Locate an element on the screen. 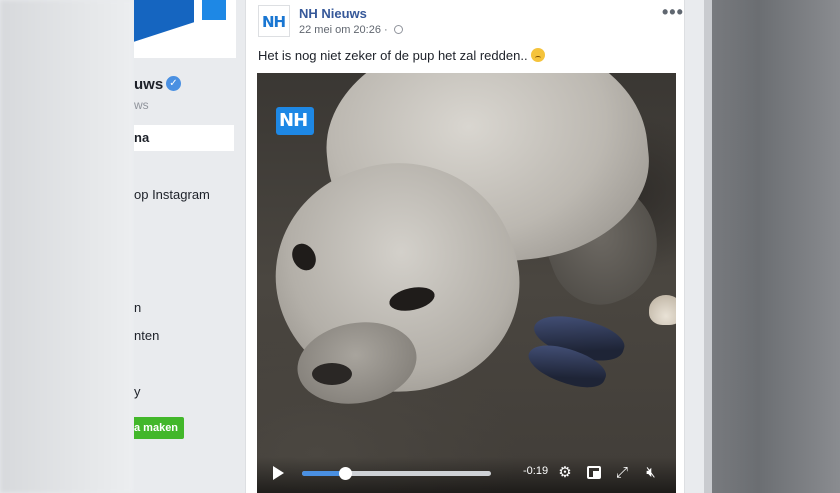 The height and width of the screenshot is (493, 840). verified-badge-icon: ✓ is located at coordinates (173, 83).